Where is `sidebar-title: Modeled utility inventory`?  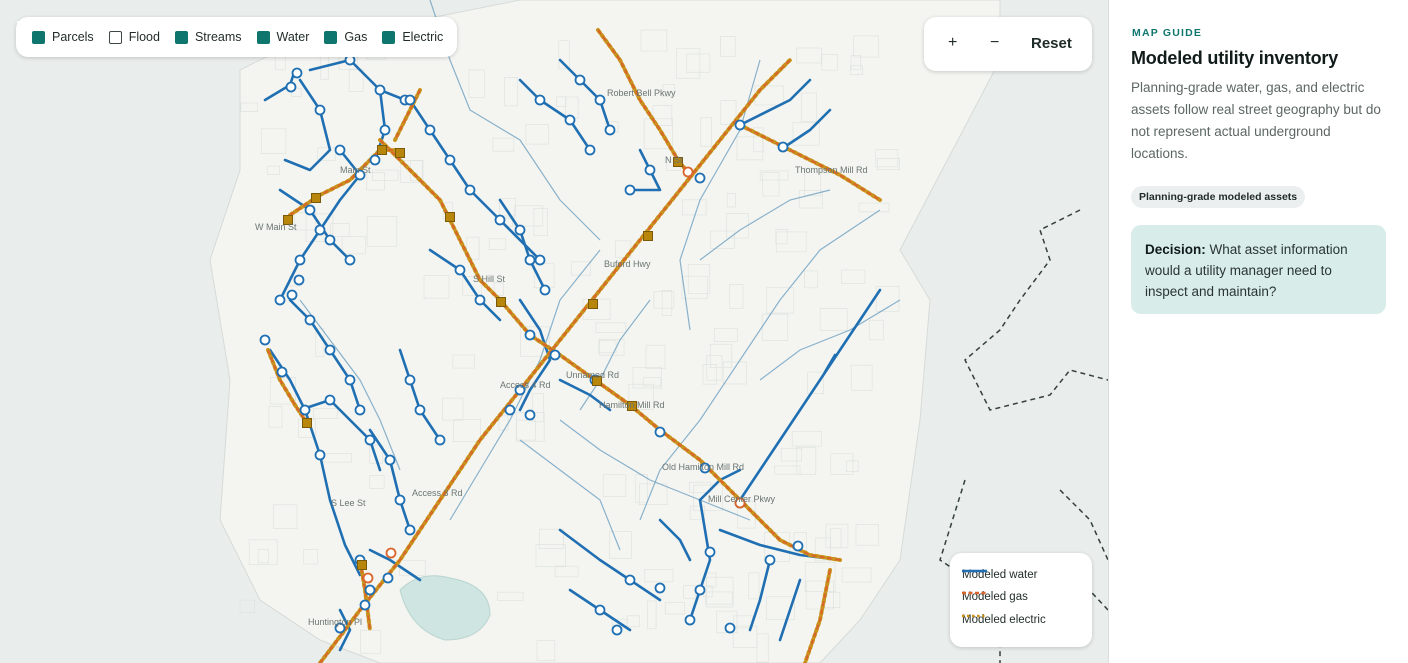
sidebar-title: Modeled utility inventory is located at coordinates (1235, 58).